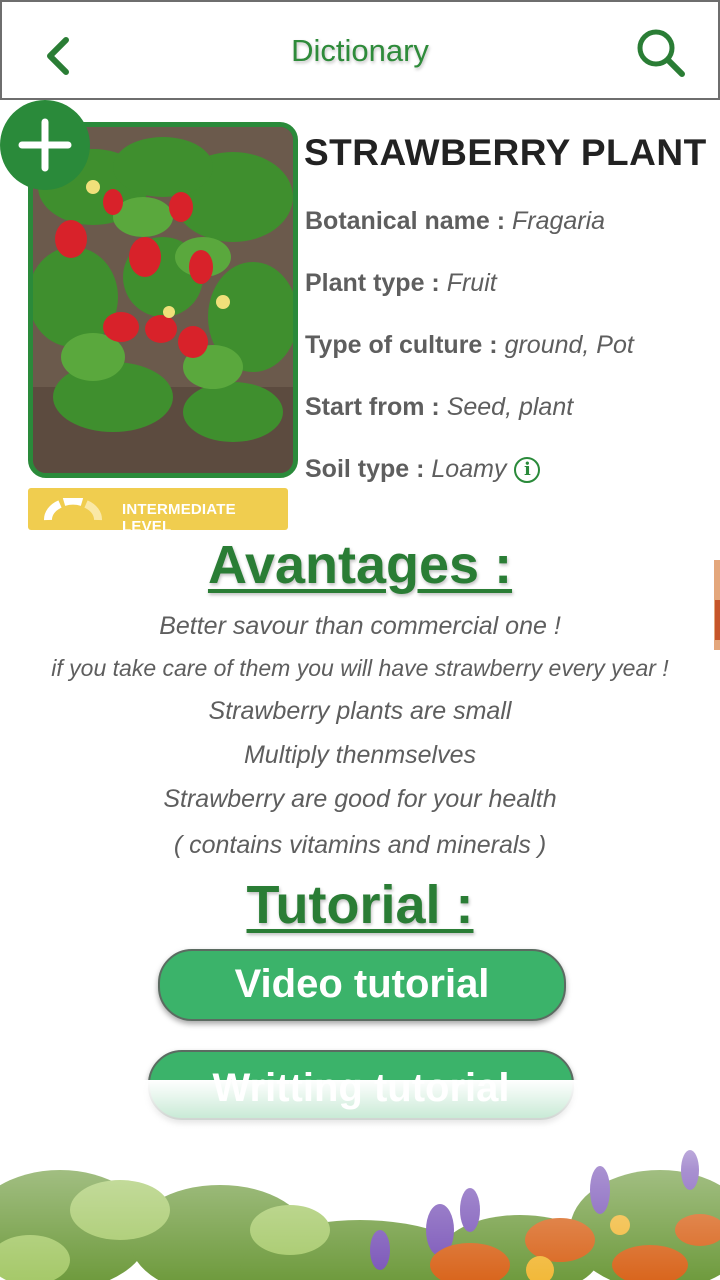 The image size is (720, 1280). I want to click on info-key: Start from :, so click(376, 407).